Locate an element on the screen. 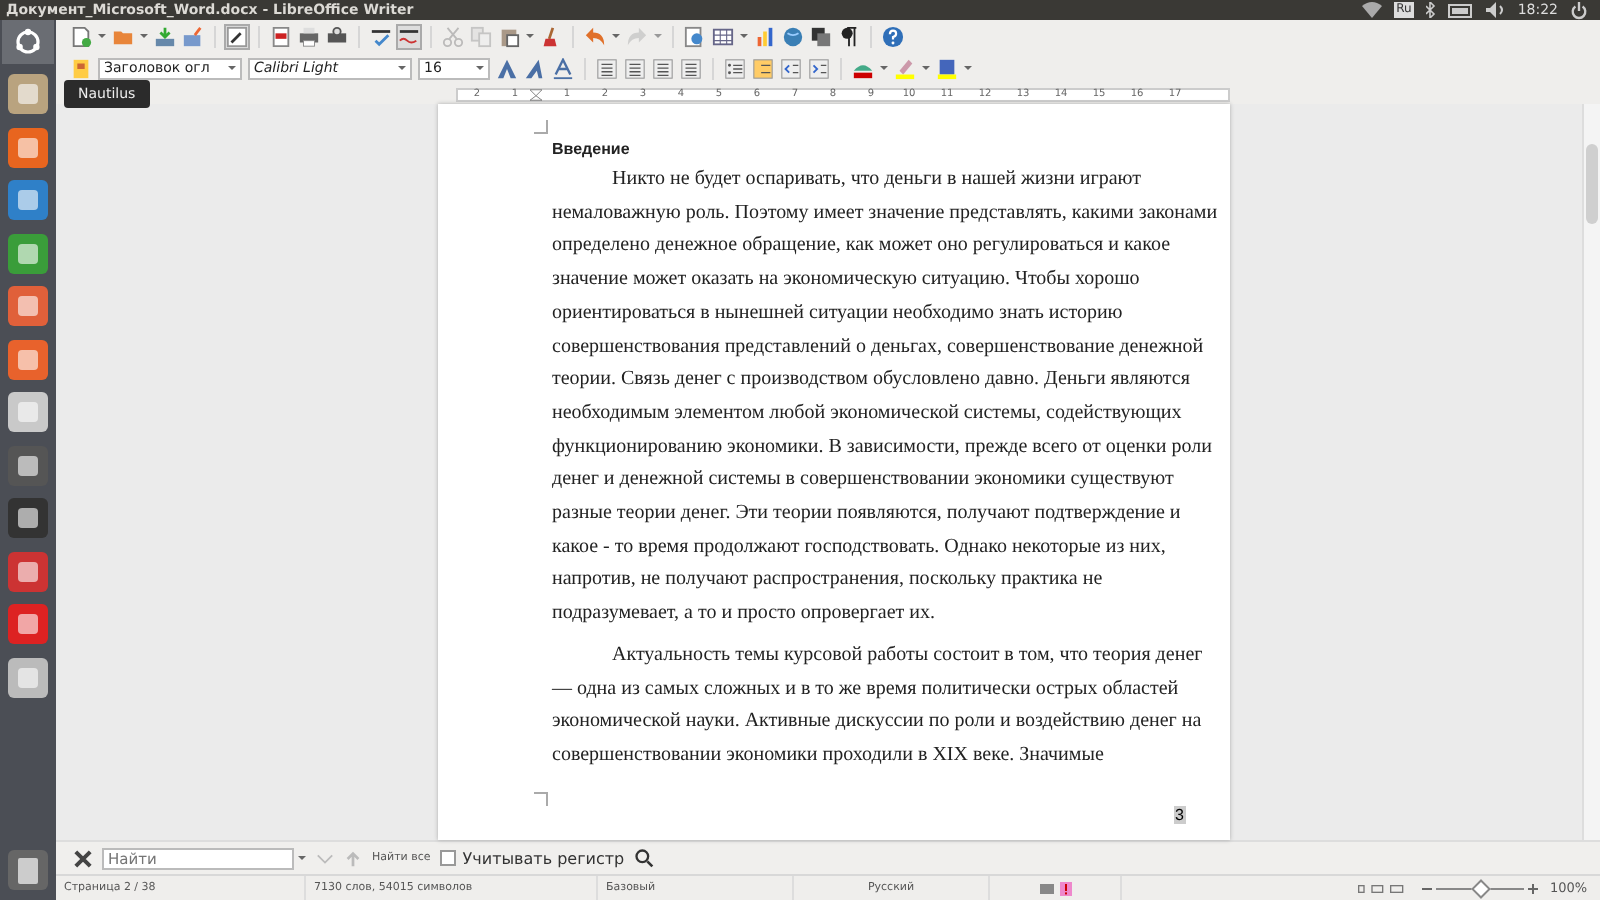 The height and width of the screenshot is (900, 1600). decrease-indent-icon is located at coordinates (791, 68).